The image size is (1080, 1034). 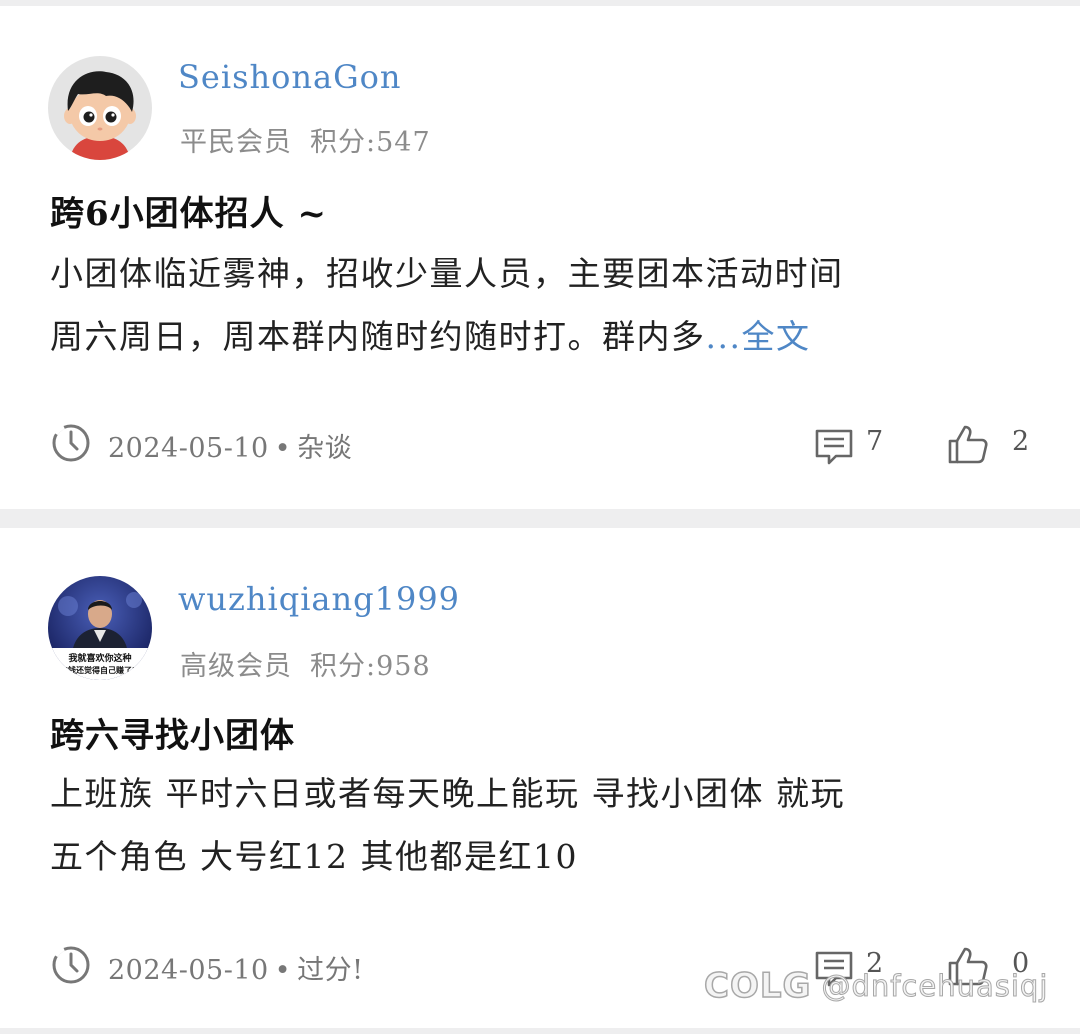 What do you see at coordinates (305, 139) in the screenshot?
I see `user-meta: 平民会员 积分:547` at bounding box center [305, 139].